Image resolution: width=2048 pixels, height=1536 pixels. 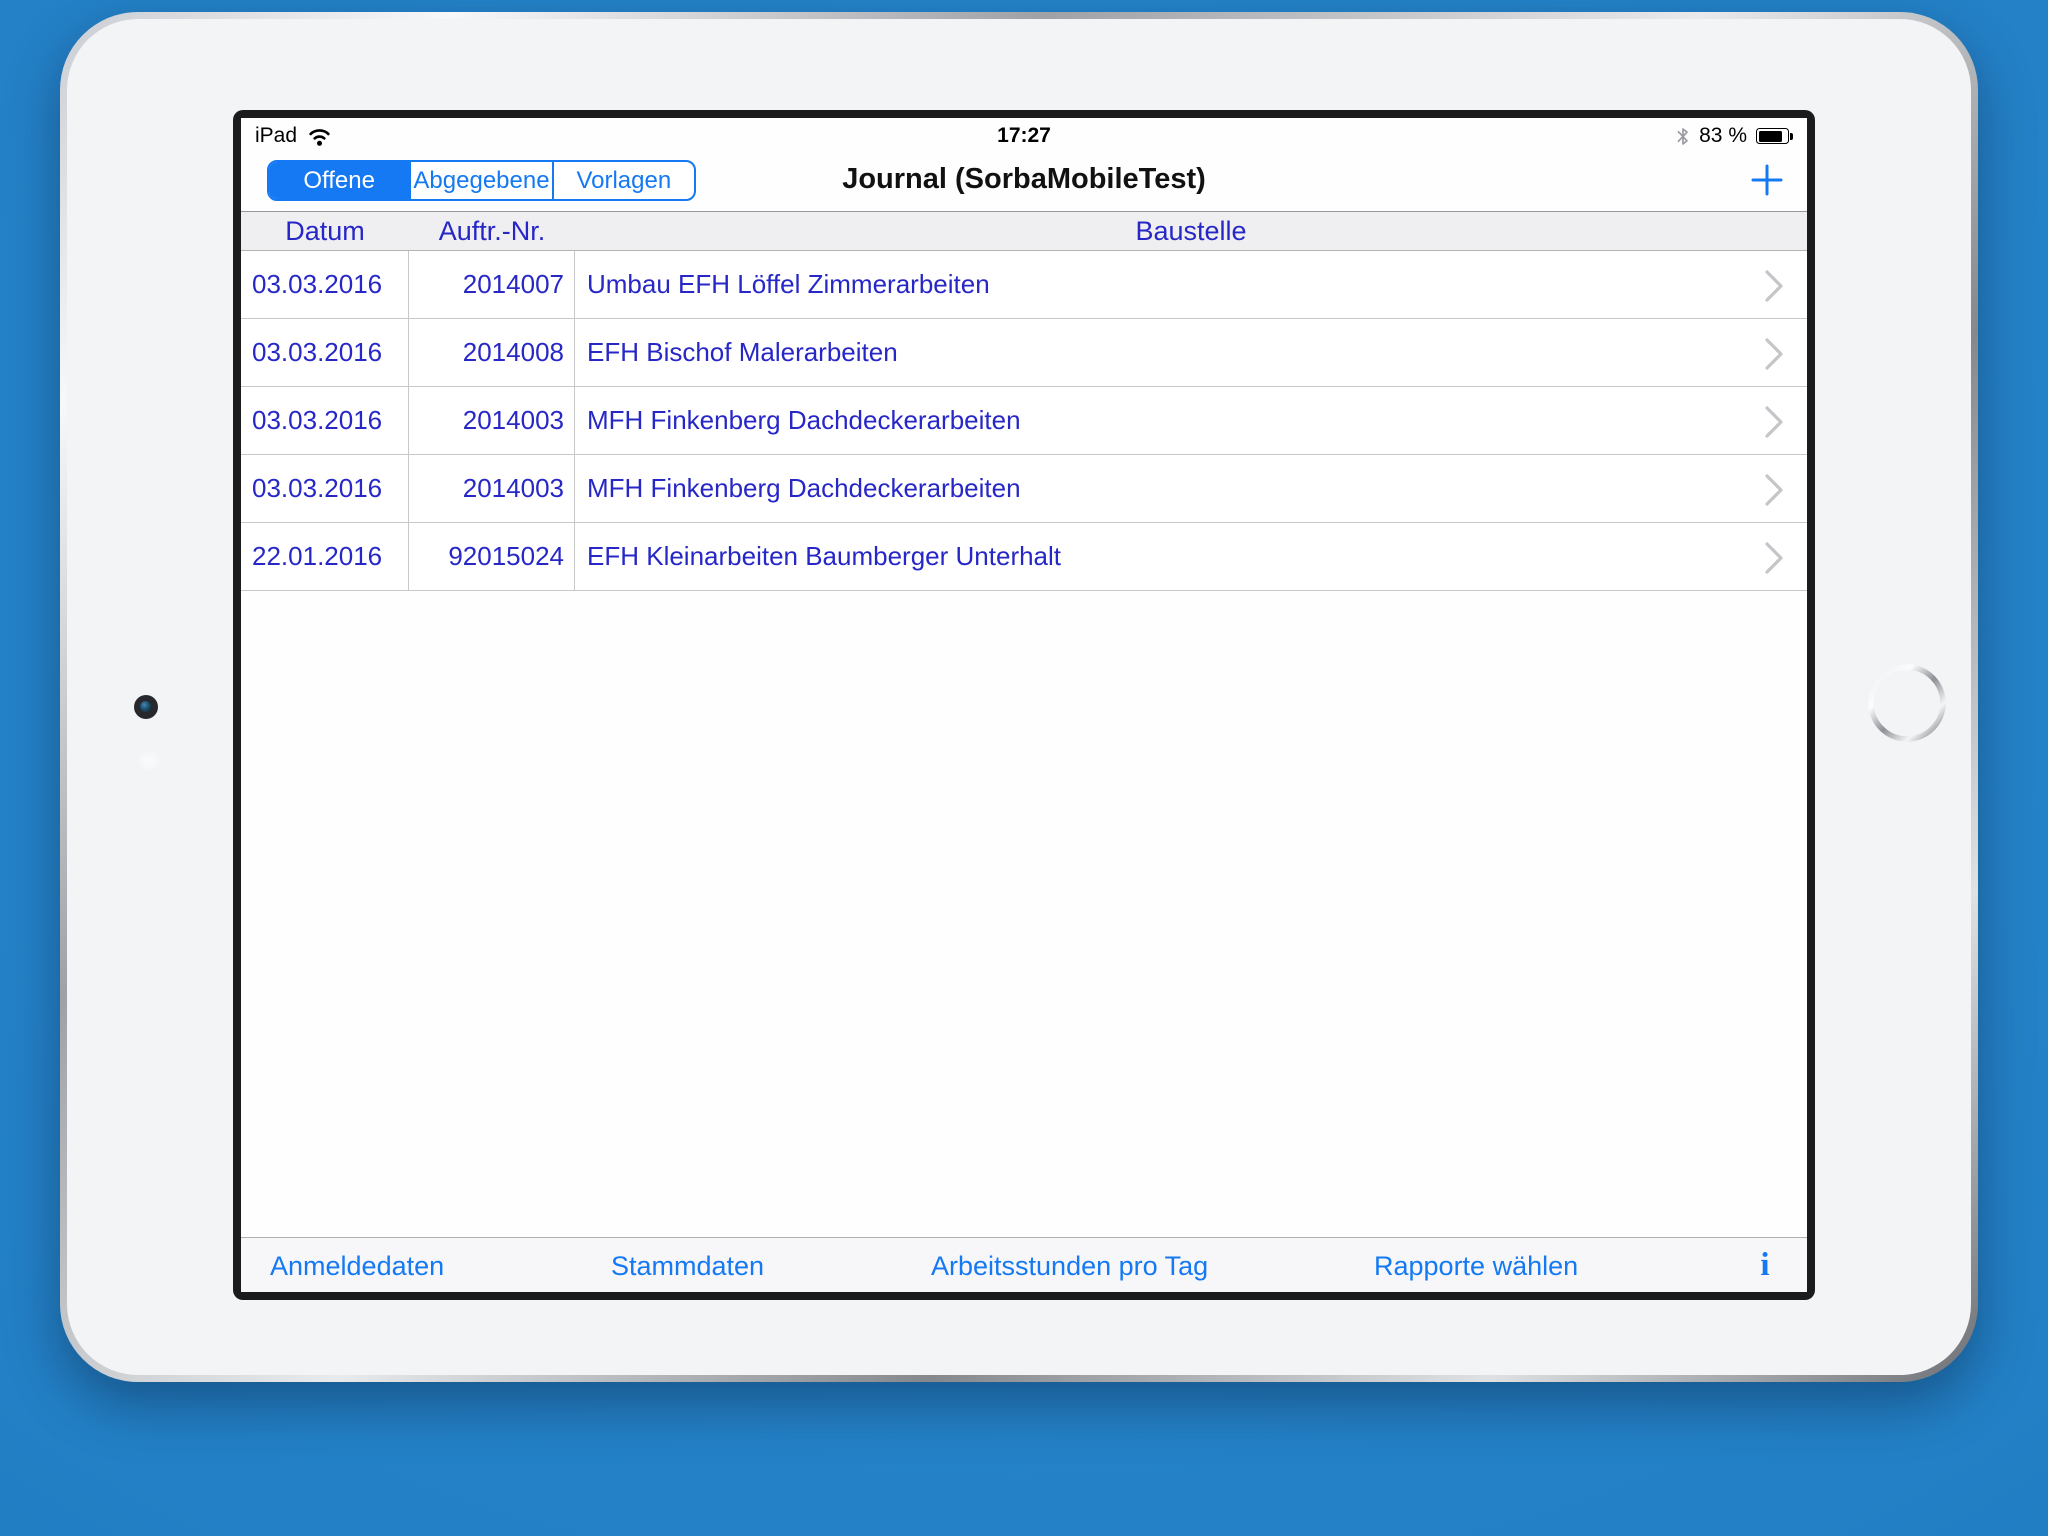 I want to click on cell-auftr-nr: 2014007, so click(x=492, y=284).